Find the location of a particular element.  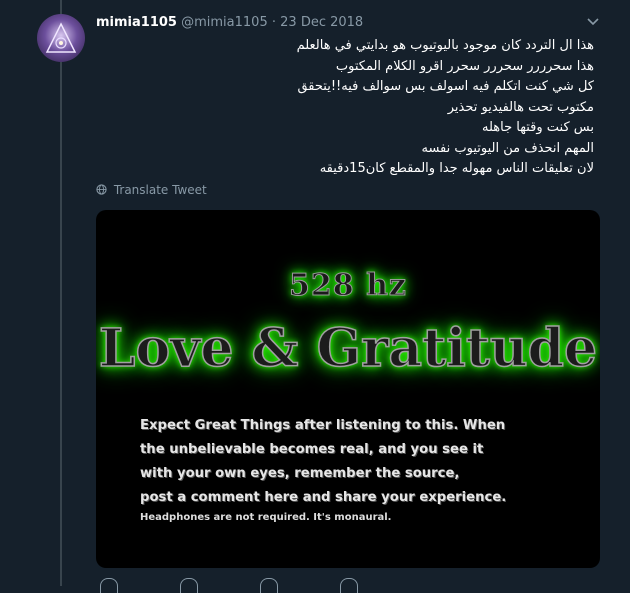

media-body-line: with your own eyes, remember the source, is located at coordinates (300, 473).